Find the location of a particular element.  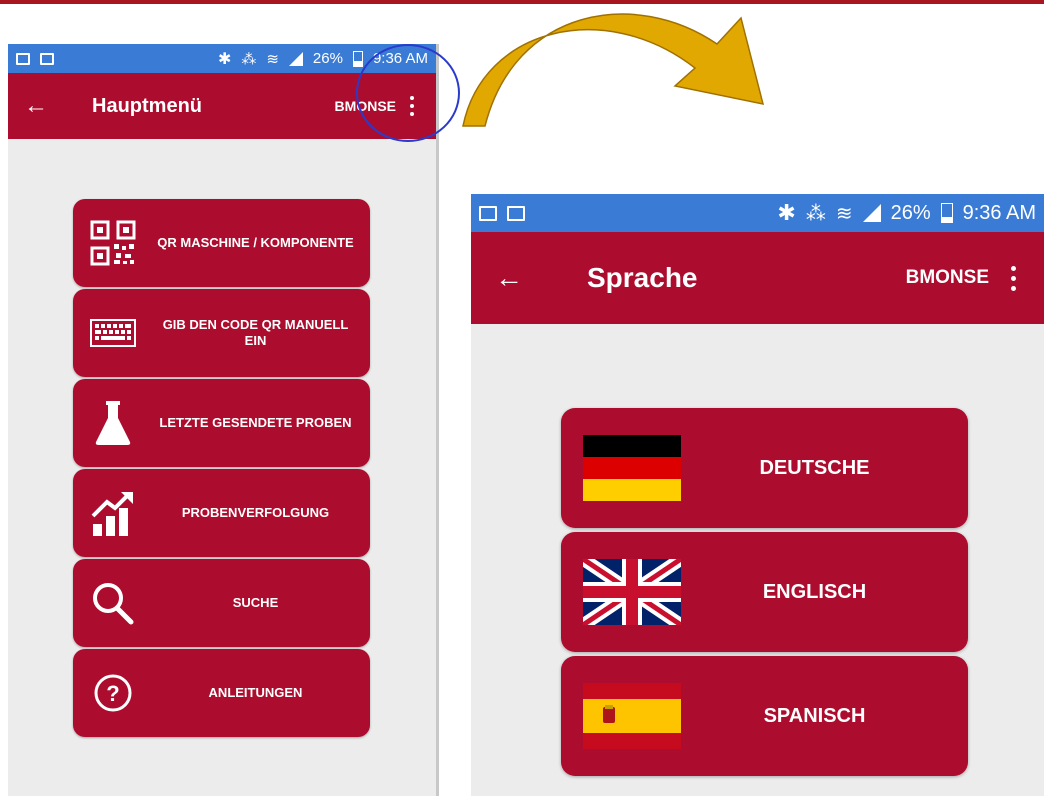

language-option-spanish: SPANISCH is located at coordinates (764, 716).